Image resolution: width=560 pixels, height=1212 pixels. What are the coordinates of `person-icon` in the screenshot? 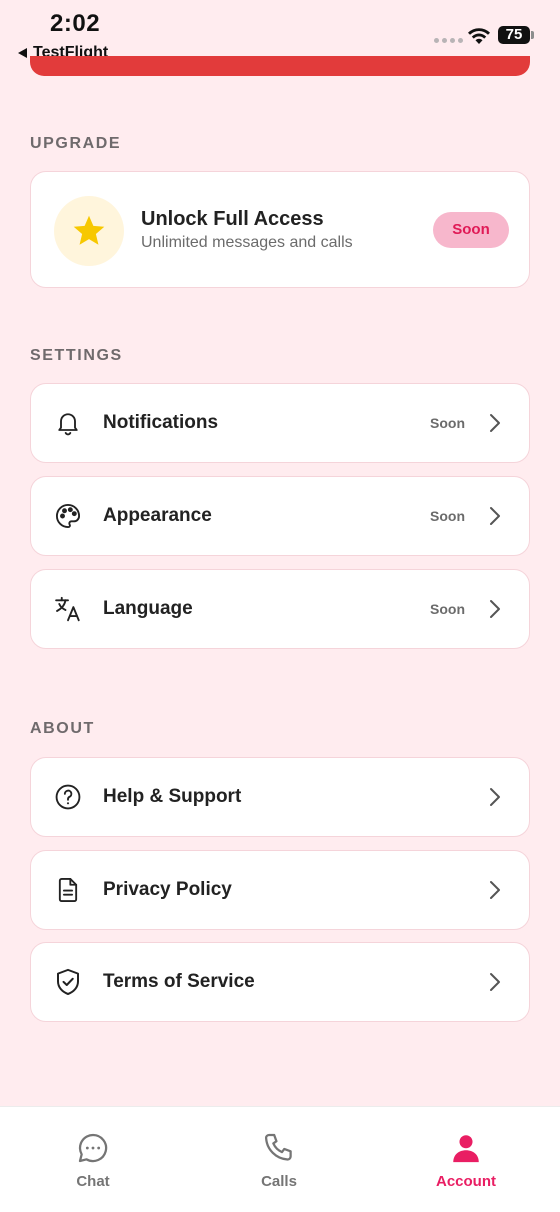 It's located at (466, 1149).